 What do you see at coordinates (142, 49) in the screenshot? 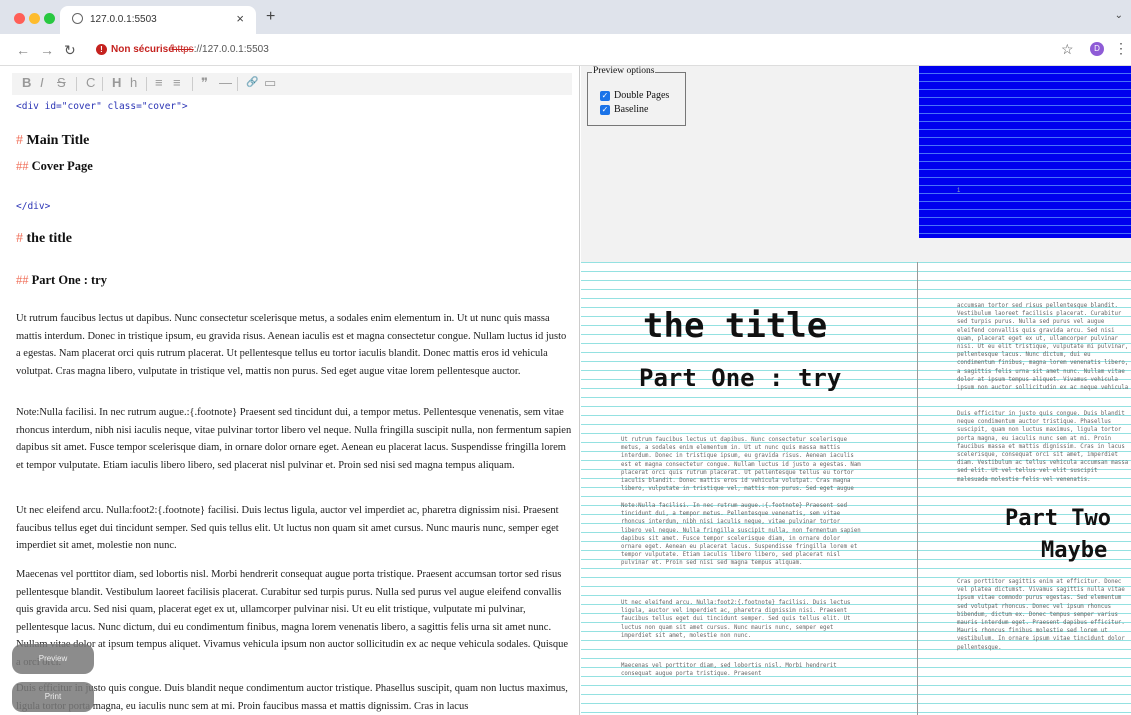
I see `security-label: Non sécurisé` at bounding box center [142, 49].